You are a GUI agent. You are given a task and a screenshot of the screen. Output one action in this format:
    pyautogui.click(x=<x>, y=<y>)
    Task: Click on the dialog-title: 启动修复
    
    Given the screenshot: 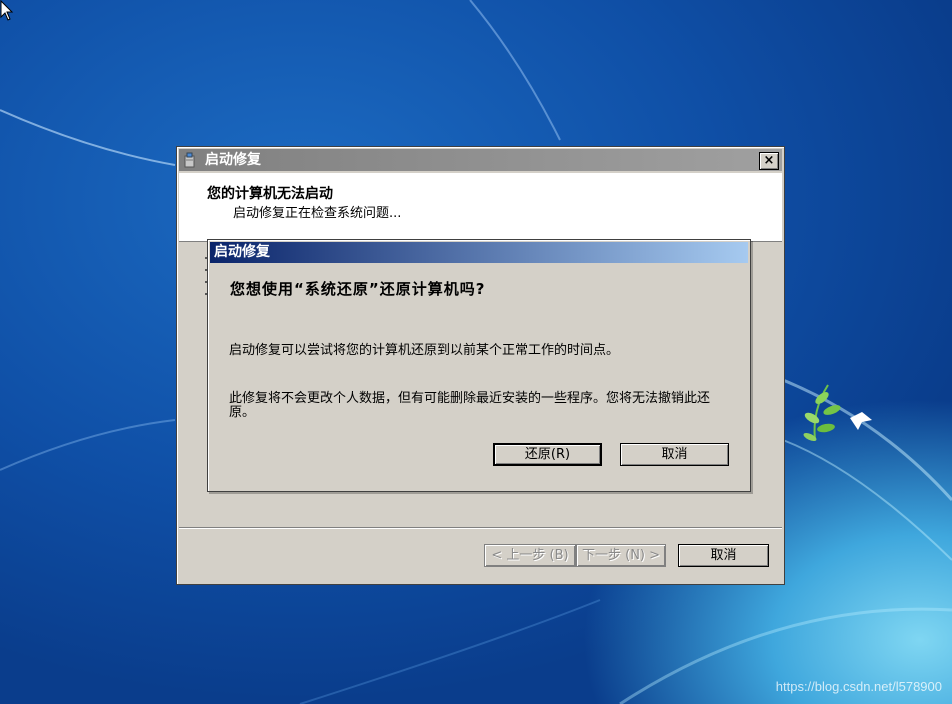 What is the action you would take?
    pyautogui.click(x=242, y=252)
    